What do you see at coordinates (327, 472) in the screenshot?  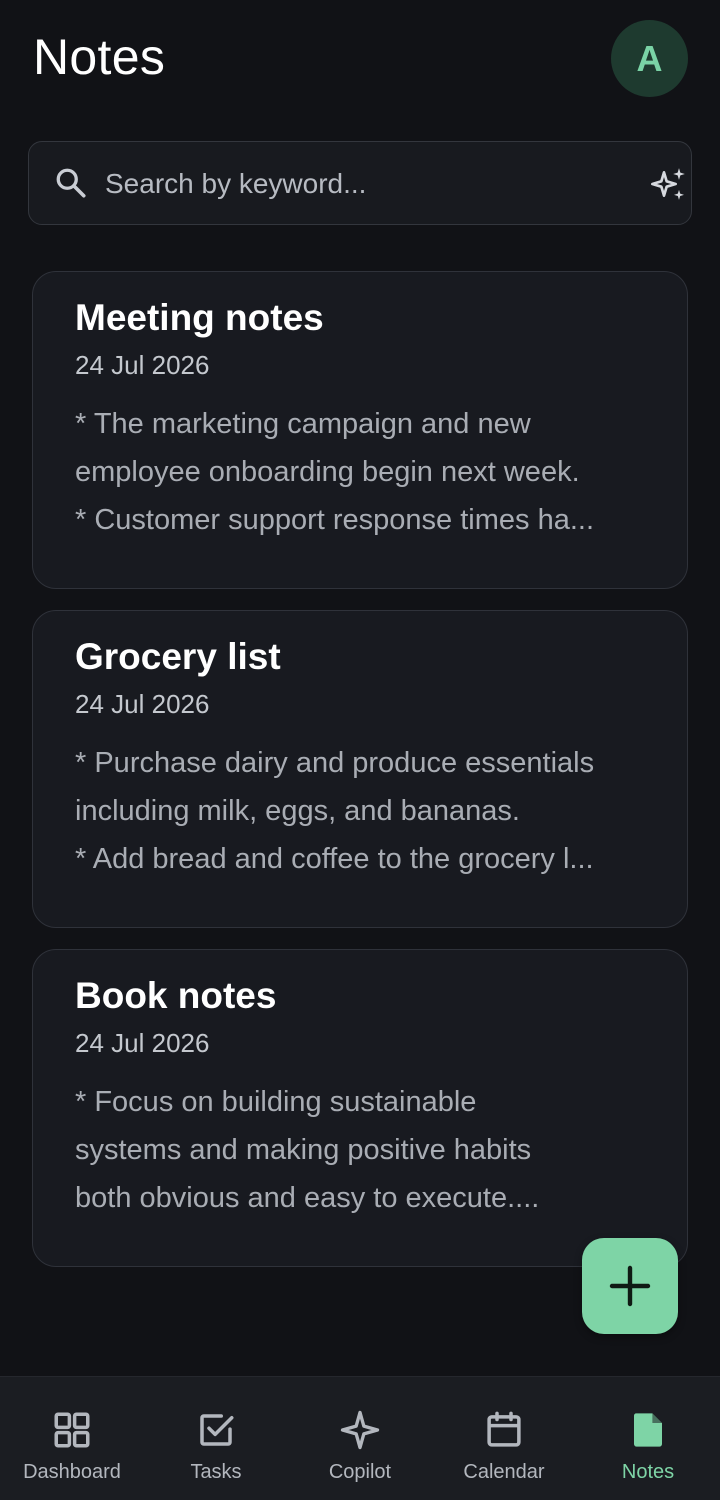 I see `note-preview-line: employee onboarding begin next week.` at bounding box center [327, 472].